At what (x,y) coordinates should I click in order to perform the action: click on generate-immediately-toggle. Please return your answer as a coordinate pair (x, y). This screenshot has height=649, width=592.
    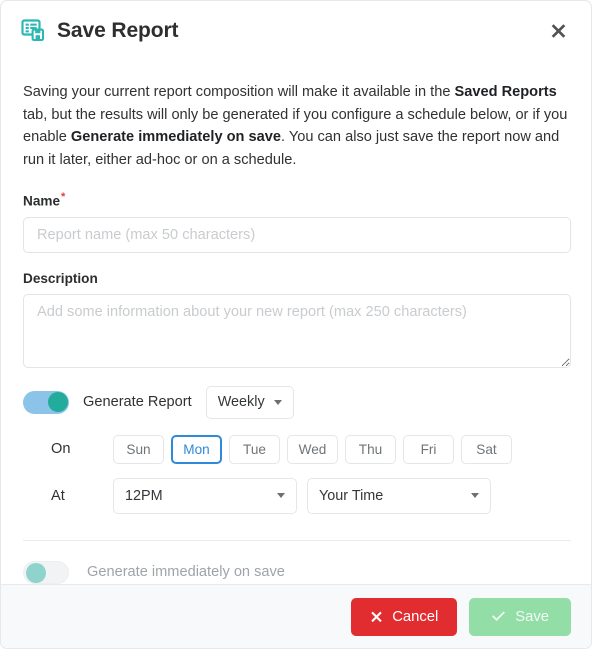
    Looking at the image, I should click on (46, 572).